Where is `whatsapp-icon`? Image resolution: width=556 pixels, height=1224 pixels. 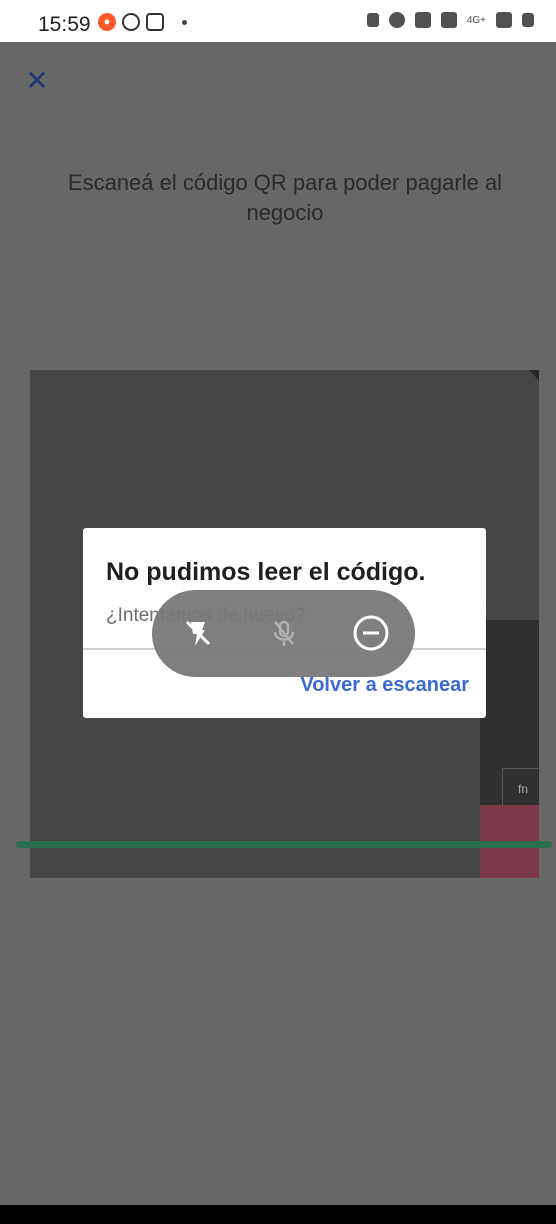
whatsapp-icon is located at coordinates (131, 22).